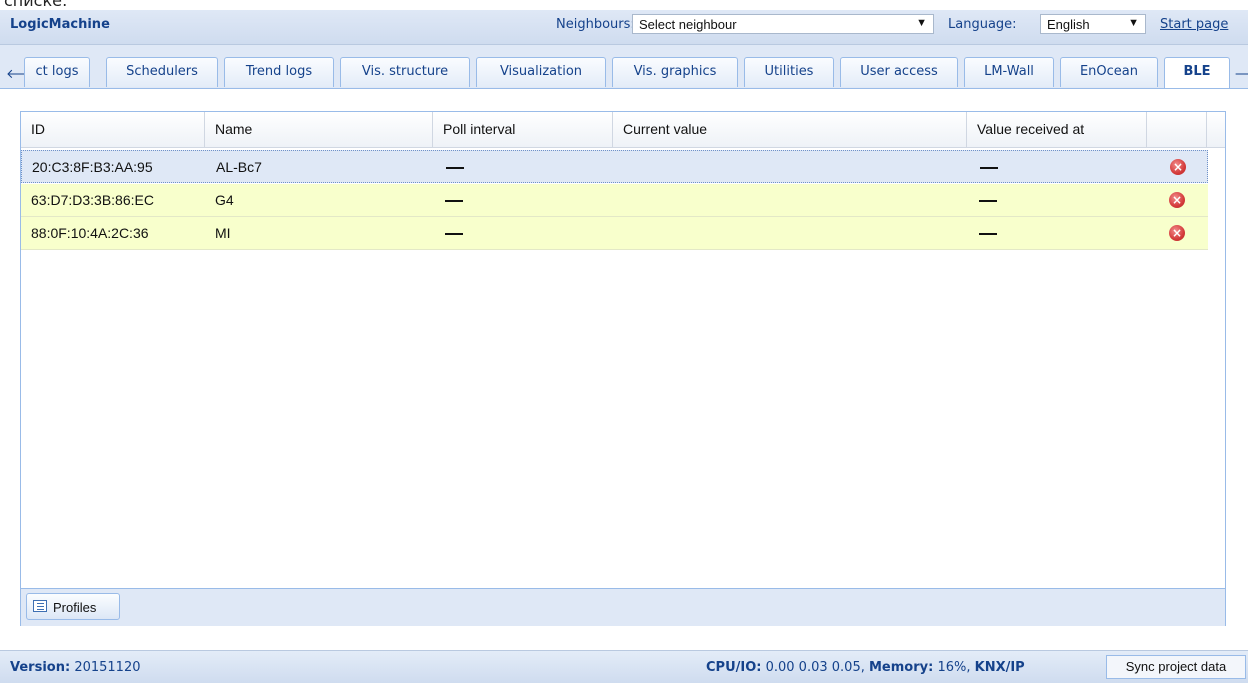 The width and height of the screenshot is (1248, 683). I want to click on column-header-actions, so click(1177, 129).